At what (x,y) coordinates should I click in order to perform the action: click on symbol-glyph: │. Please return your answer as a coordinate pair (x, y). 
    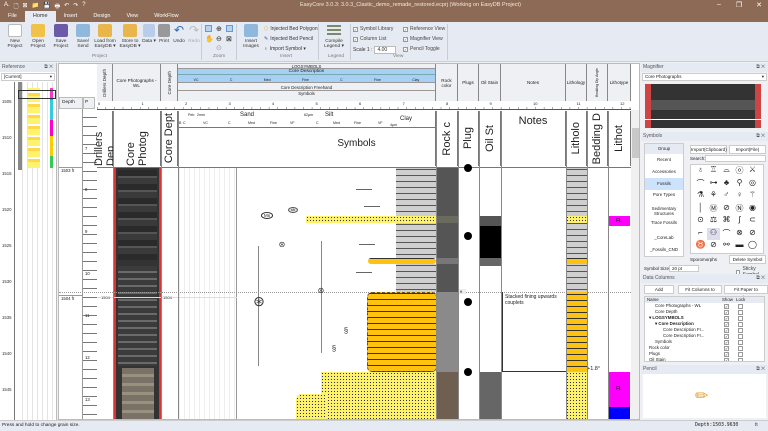
    Looking at the image, I should click on (700, 209).